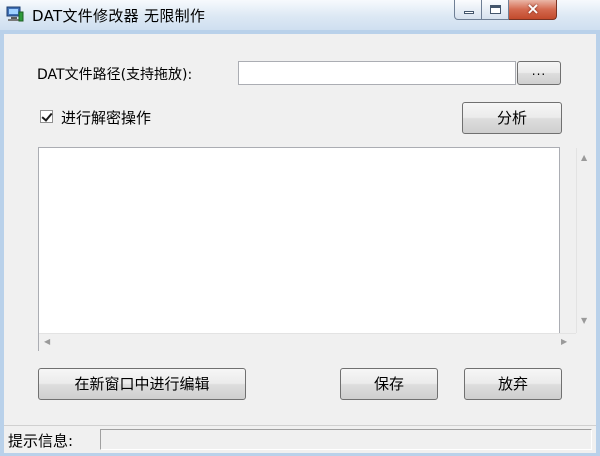 The image size is (600, 456). I want to click on horizontal-scrollbar: ◀ ▶, so click(307, 342).